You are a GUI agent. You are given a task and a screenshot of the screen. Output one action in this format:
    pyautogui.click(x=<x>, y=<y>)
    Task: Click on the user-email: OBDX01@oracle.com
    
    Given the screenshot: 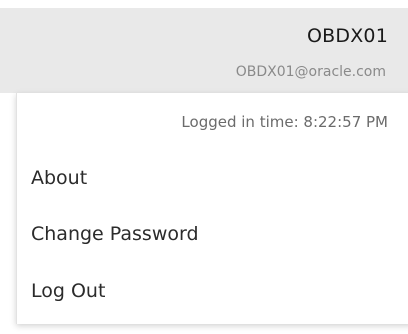 What is the action you would take?
    pyautogui.click(x=310, y=72)
    